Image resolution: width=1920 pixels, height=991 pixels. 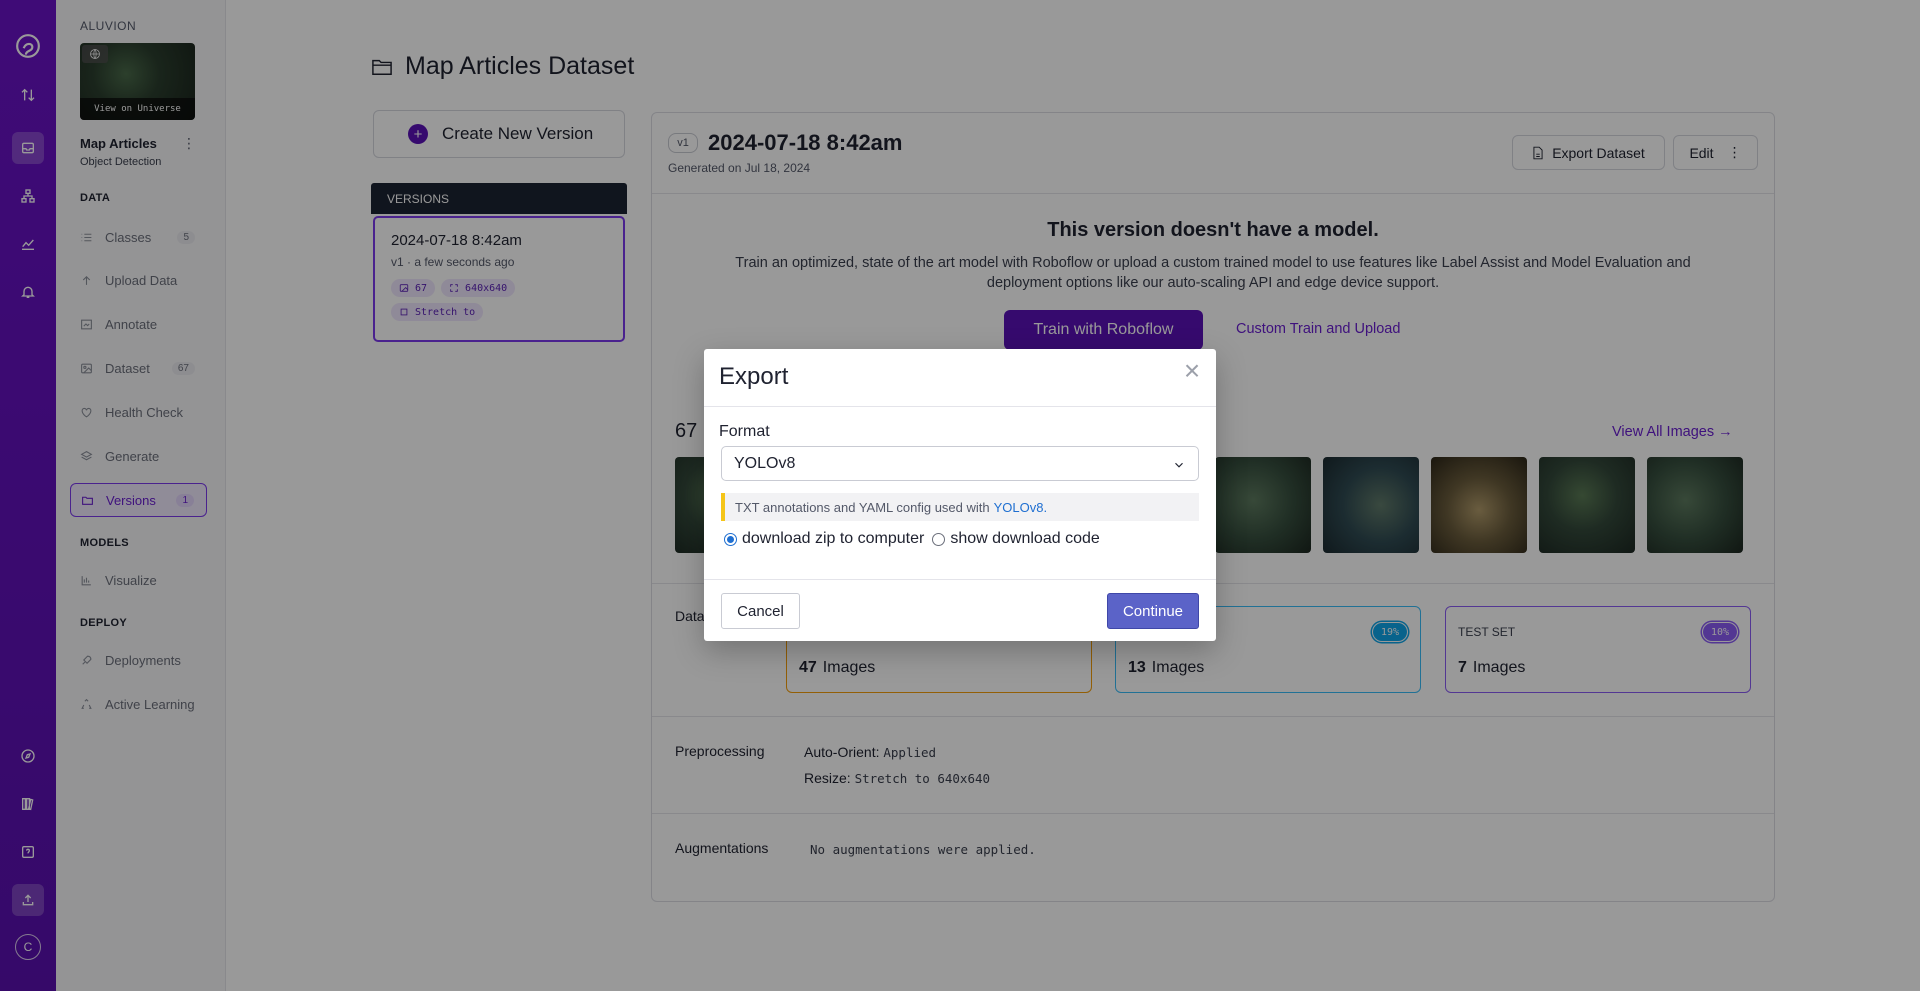 I want to click on radio-indicator, so click(x=939, y=539).